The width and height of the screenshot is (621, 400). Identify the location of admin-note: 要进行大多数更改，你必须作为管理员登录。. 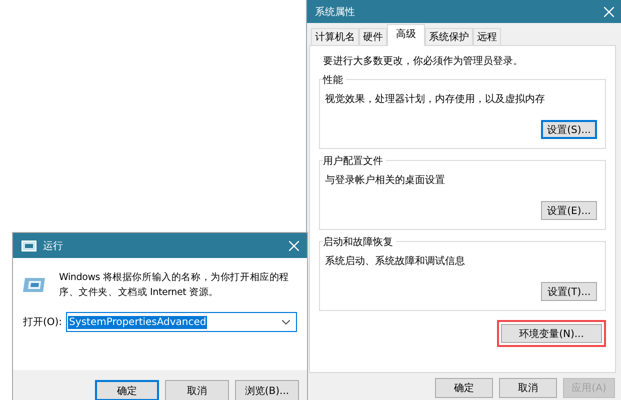
(423, 61).